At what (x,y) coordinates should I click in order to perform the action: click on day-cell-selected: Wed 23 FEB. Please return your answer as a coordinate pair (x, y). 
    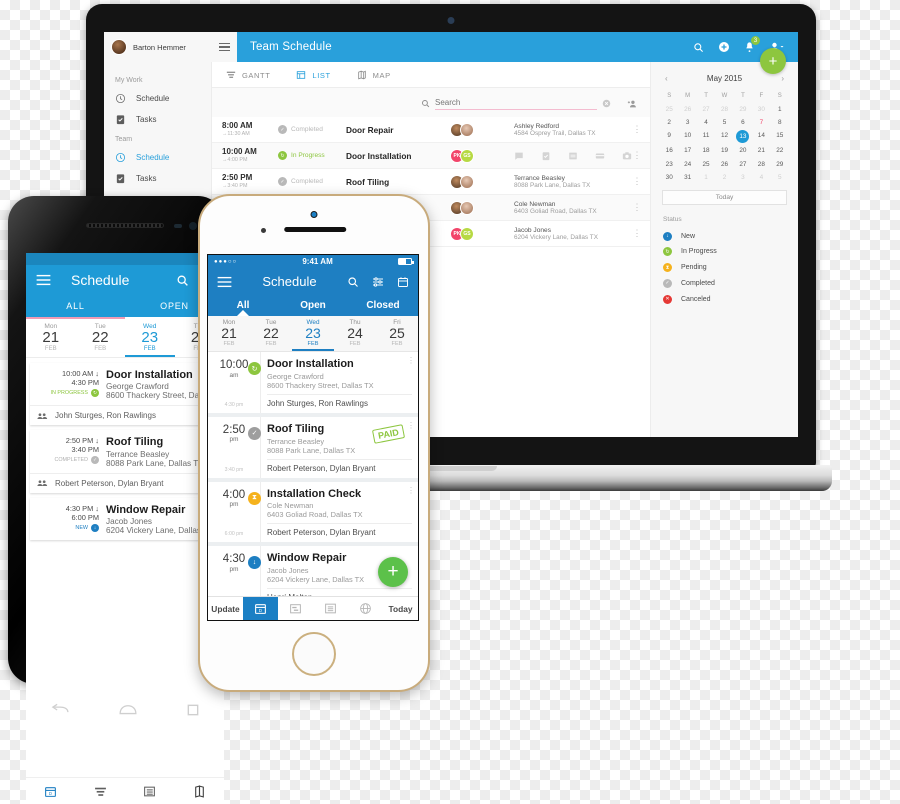
    Looking at the image, I should click on (313, 335).